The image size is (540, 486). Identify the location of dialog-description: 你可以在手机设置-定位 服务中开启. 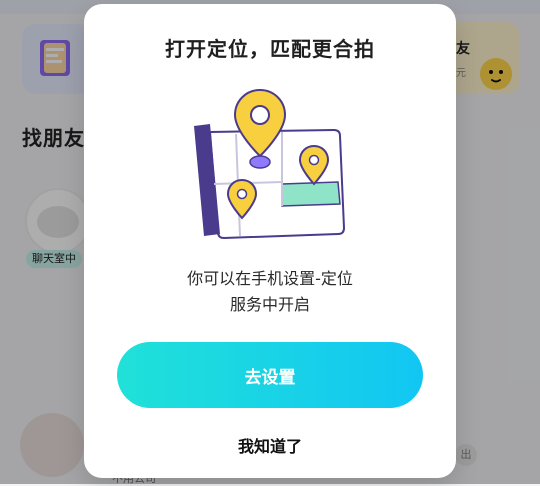
(270, 292).